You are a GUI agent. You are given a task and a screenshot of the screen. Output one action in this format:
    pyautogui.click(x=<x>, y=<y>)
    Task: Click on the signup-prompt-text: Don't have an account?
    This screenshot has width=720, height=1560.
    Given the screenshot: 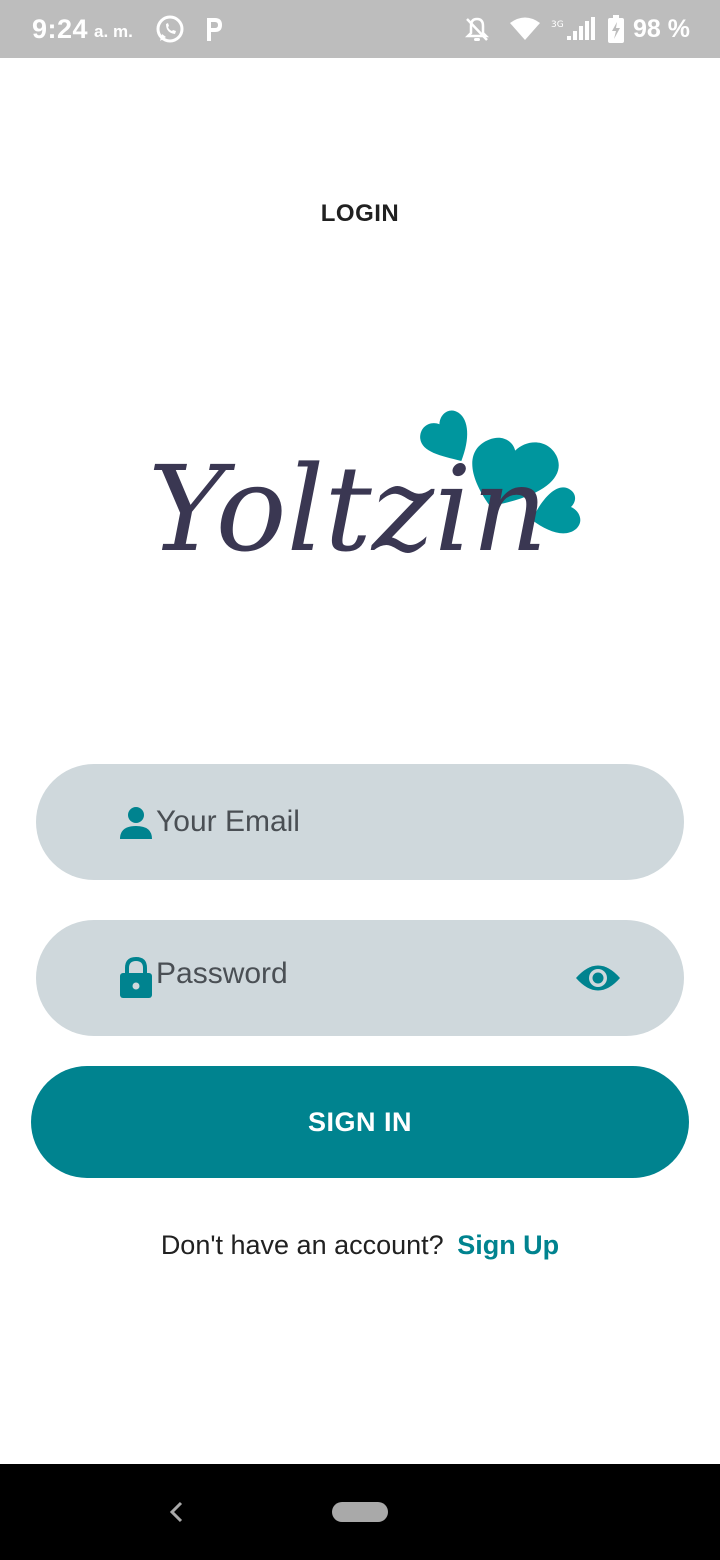 What is the action you would take?
    pyautogui.click(x=302, y=1245)
    